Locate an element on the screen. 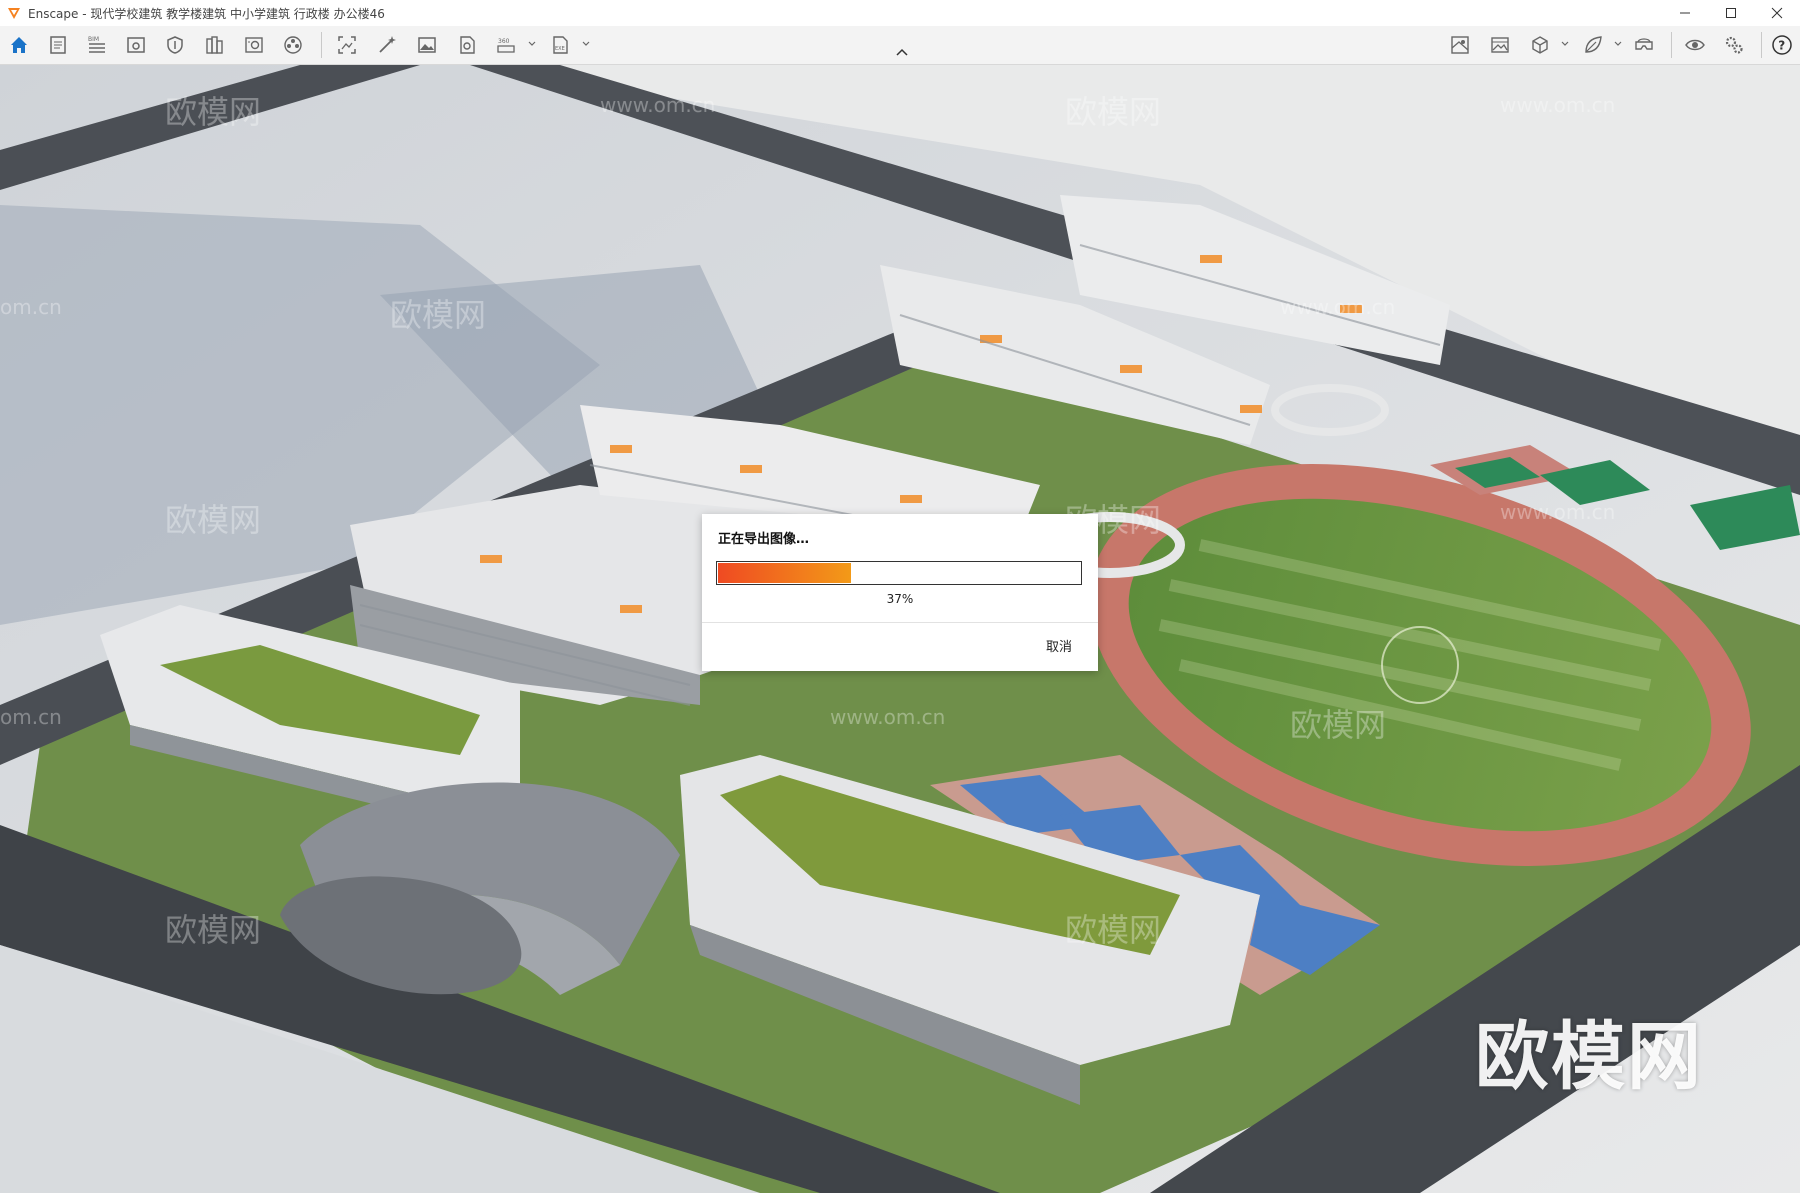  svg-text: EXE is located at coordinates (560, 49).